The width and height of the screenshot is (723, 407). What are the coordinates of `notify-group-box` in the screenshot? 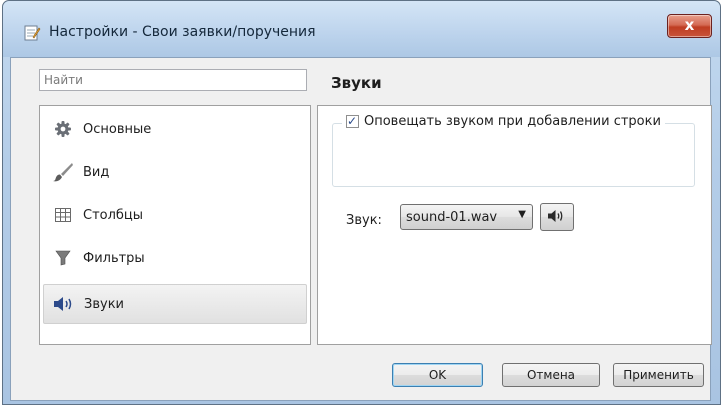 It's located at (513, 155).